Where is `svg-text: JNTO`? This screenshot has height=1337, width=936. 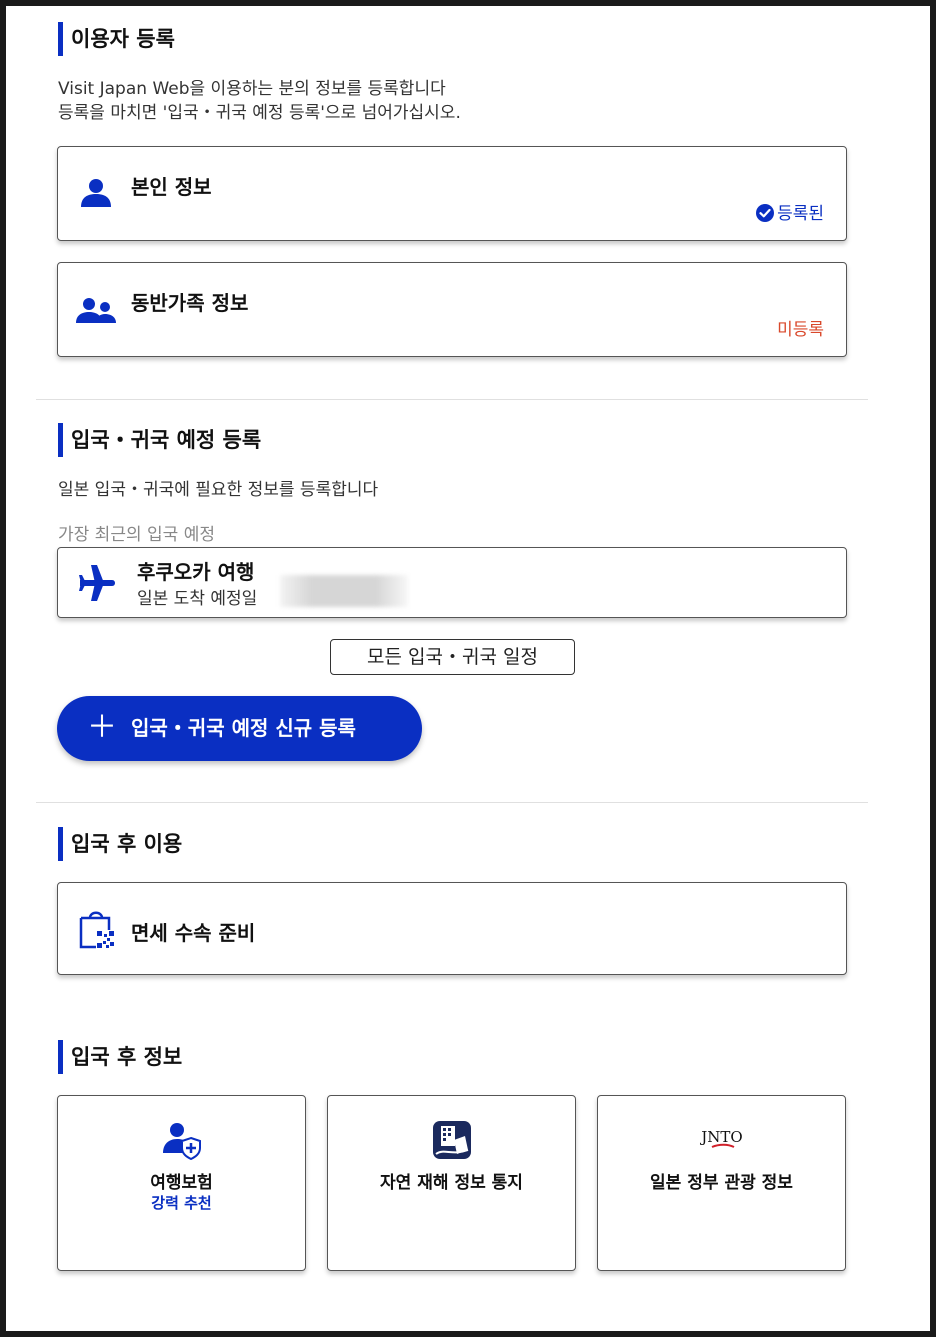
svg-text: JNTO is located at coordinates (720, 1137).